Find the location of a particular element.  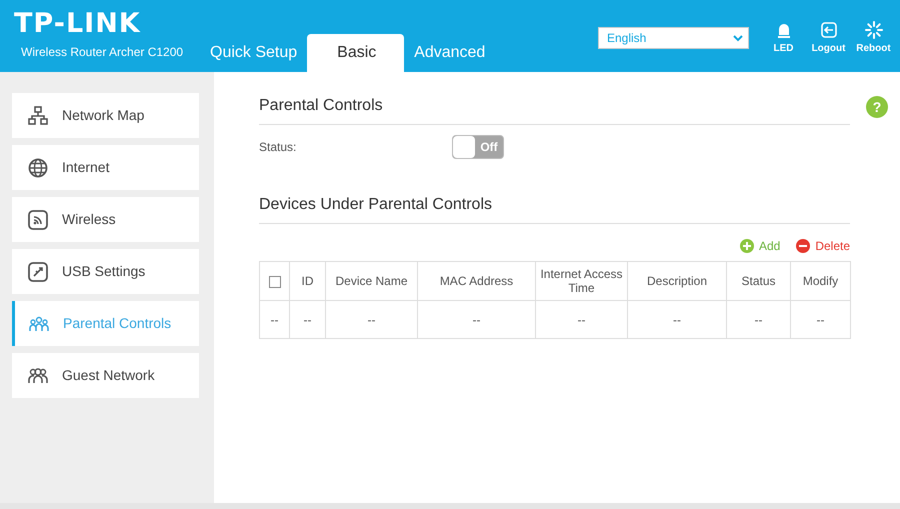

field-label: Status: is located at coordinates (278, 147).